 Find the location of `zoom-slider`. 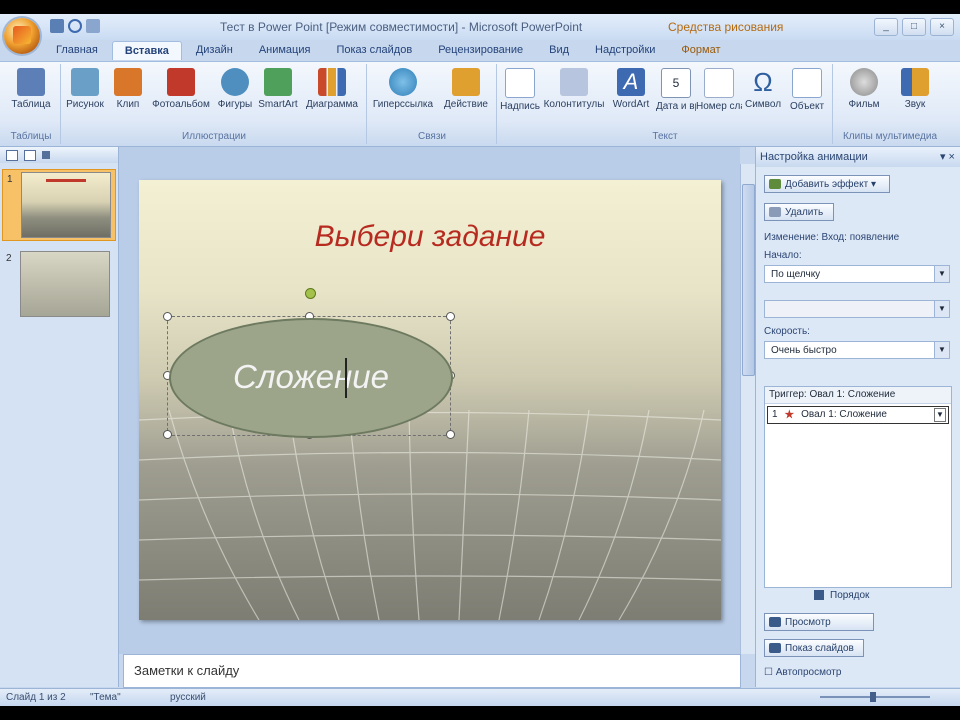

zoom-slider is located at coordinates (875, 697).